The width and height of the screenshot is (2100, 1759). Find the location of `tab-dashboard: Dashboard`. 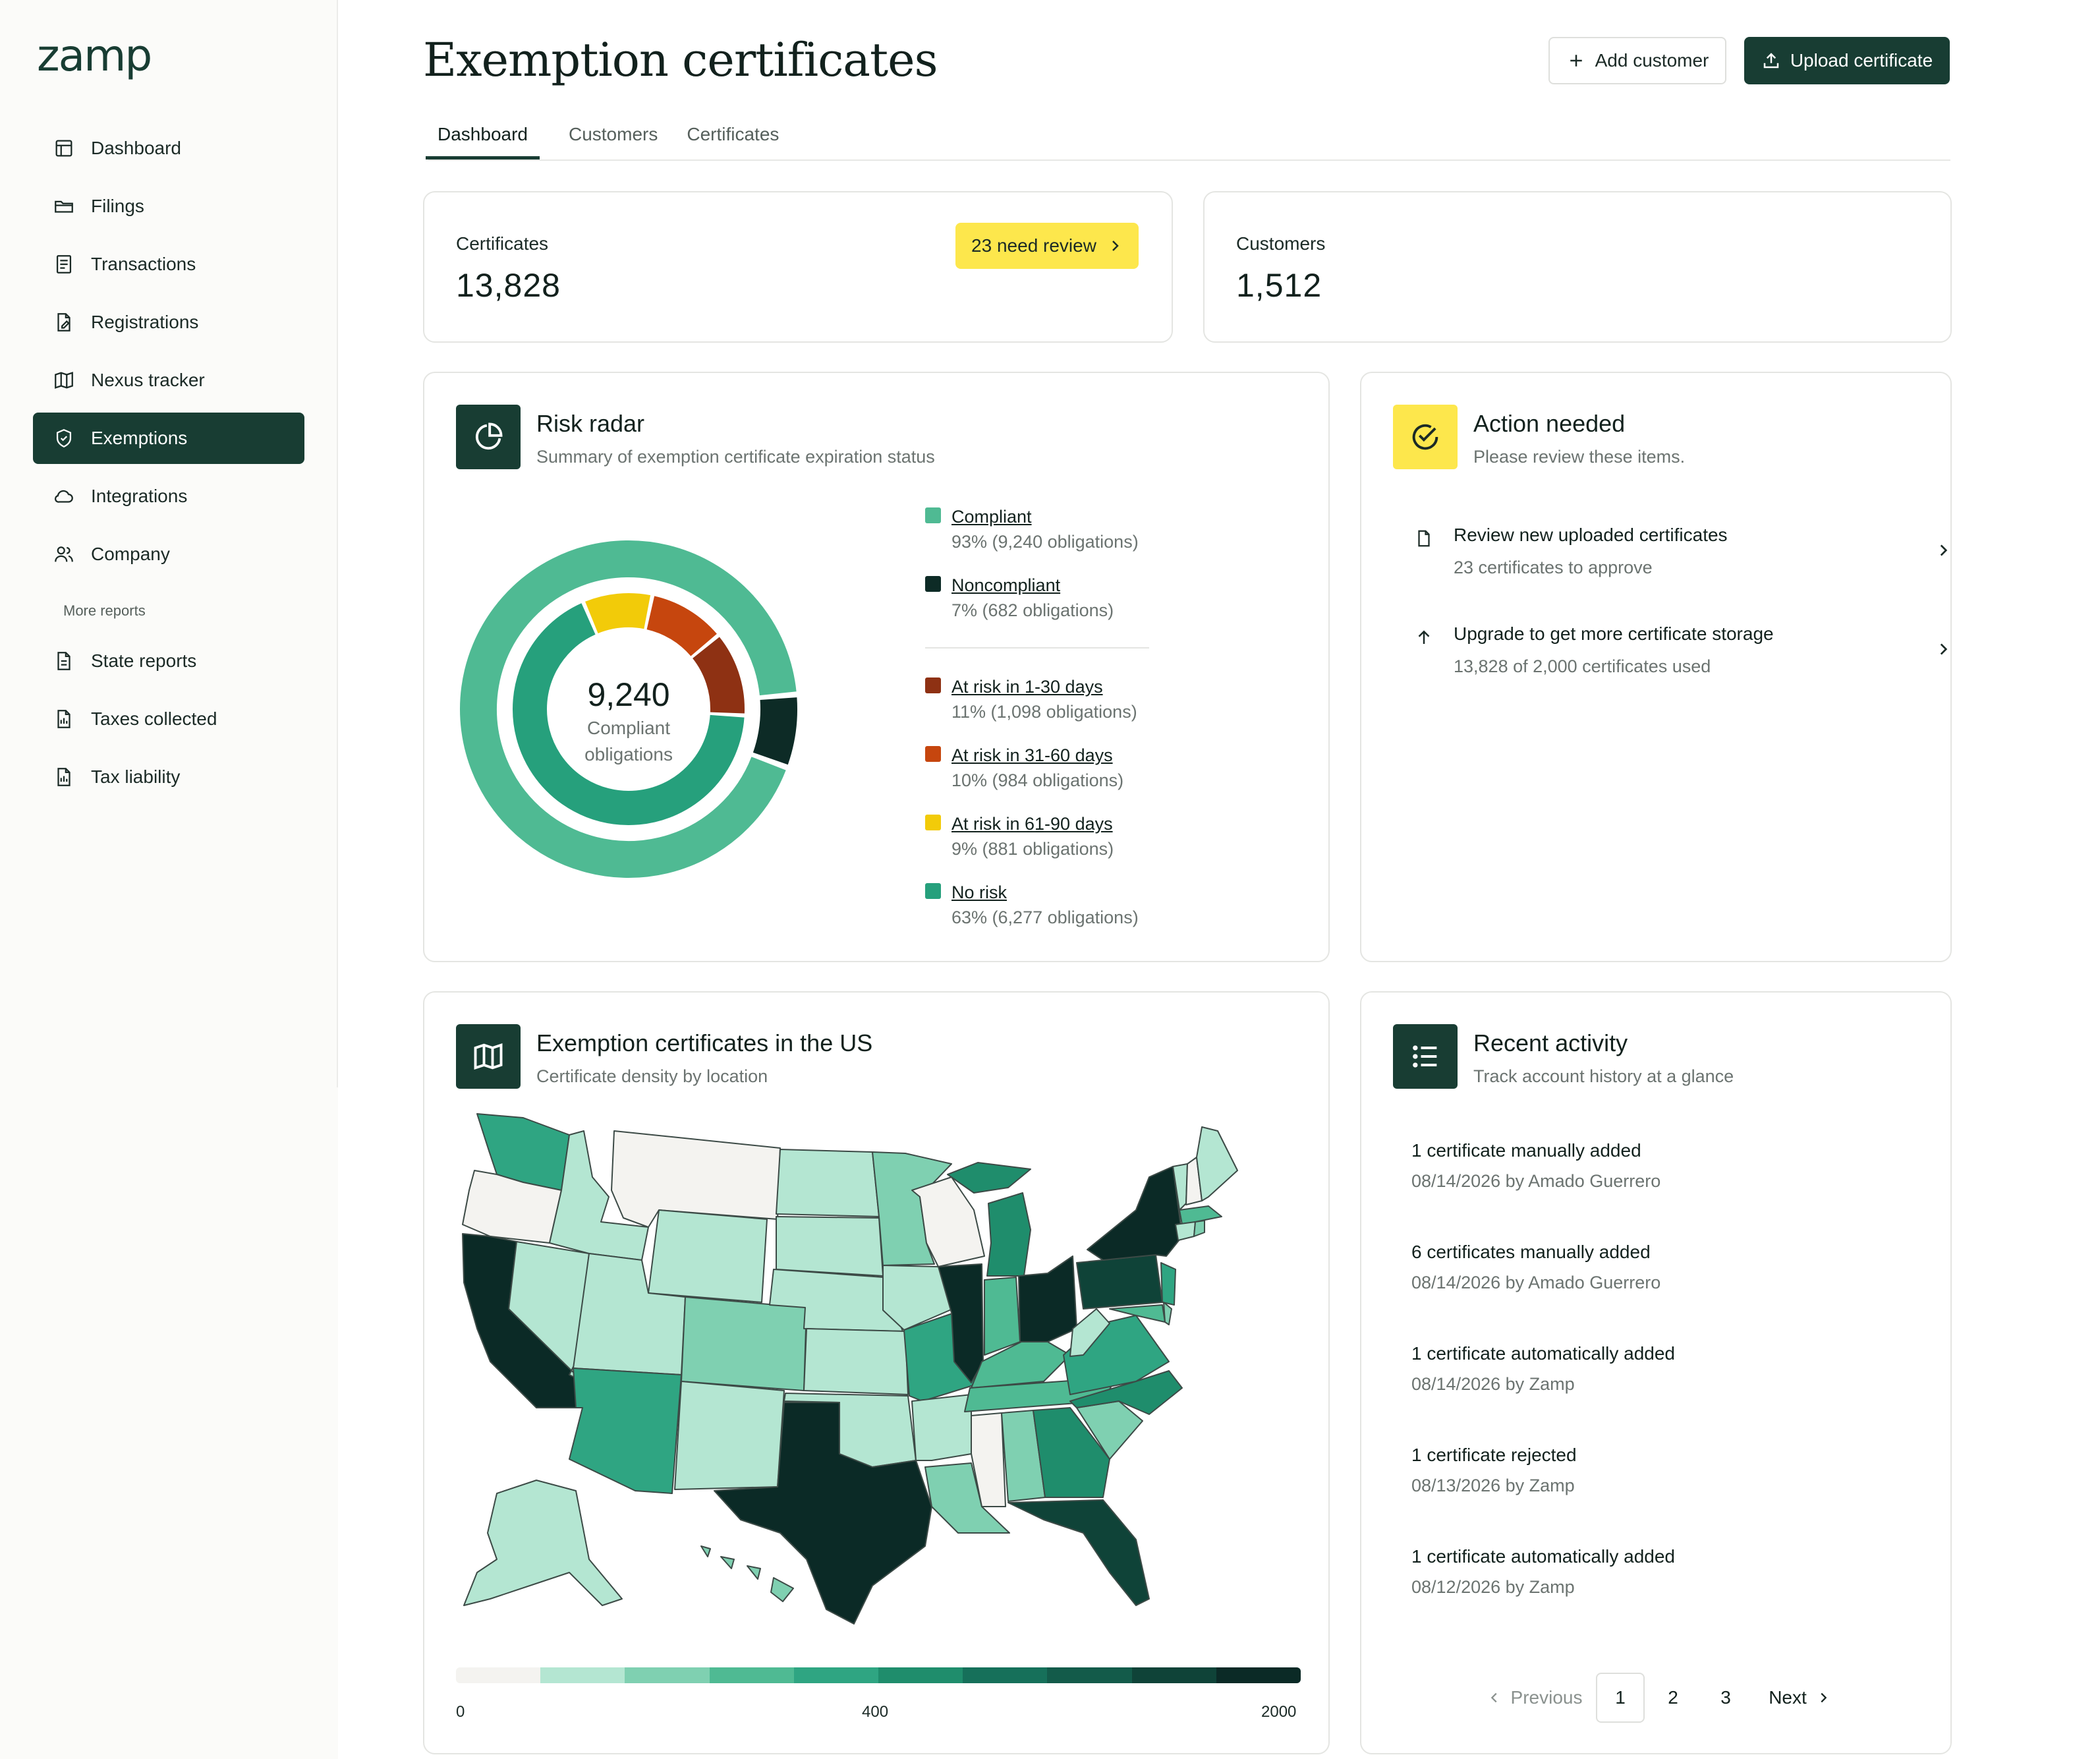

tab-dashboard: Dashboard is located at coordinates (483, 139).